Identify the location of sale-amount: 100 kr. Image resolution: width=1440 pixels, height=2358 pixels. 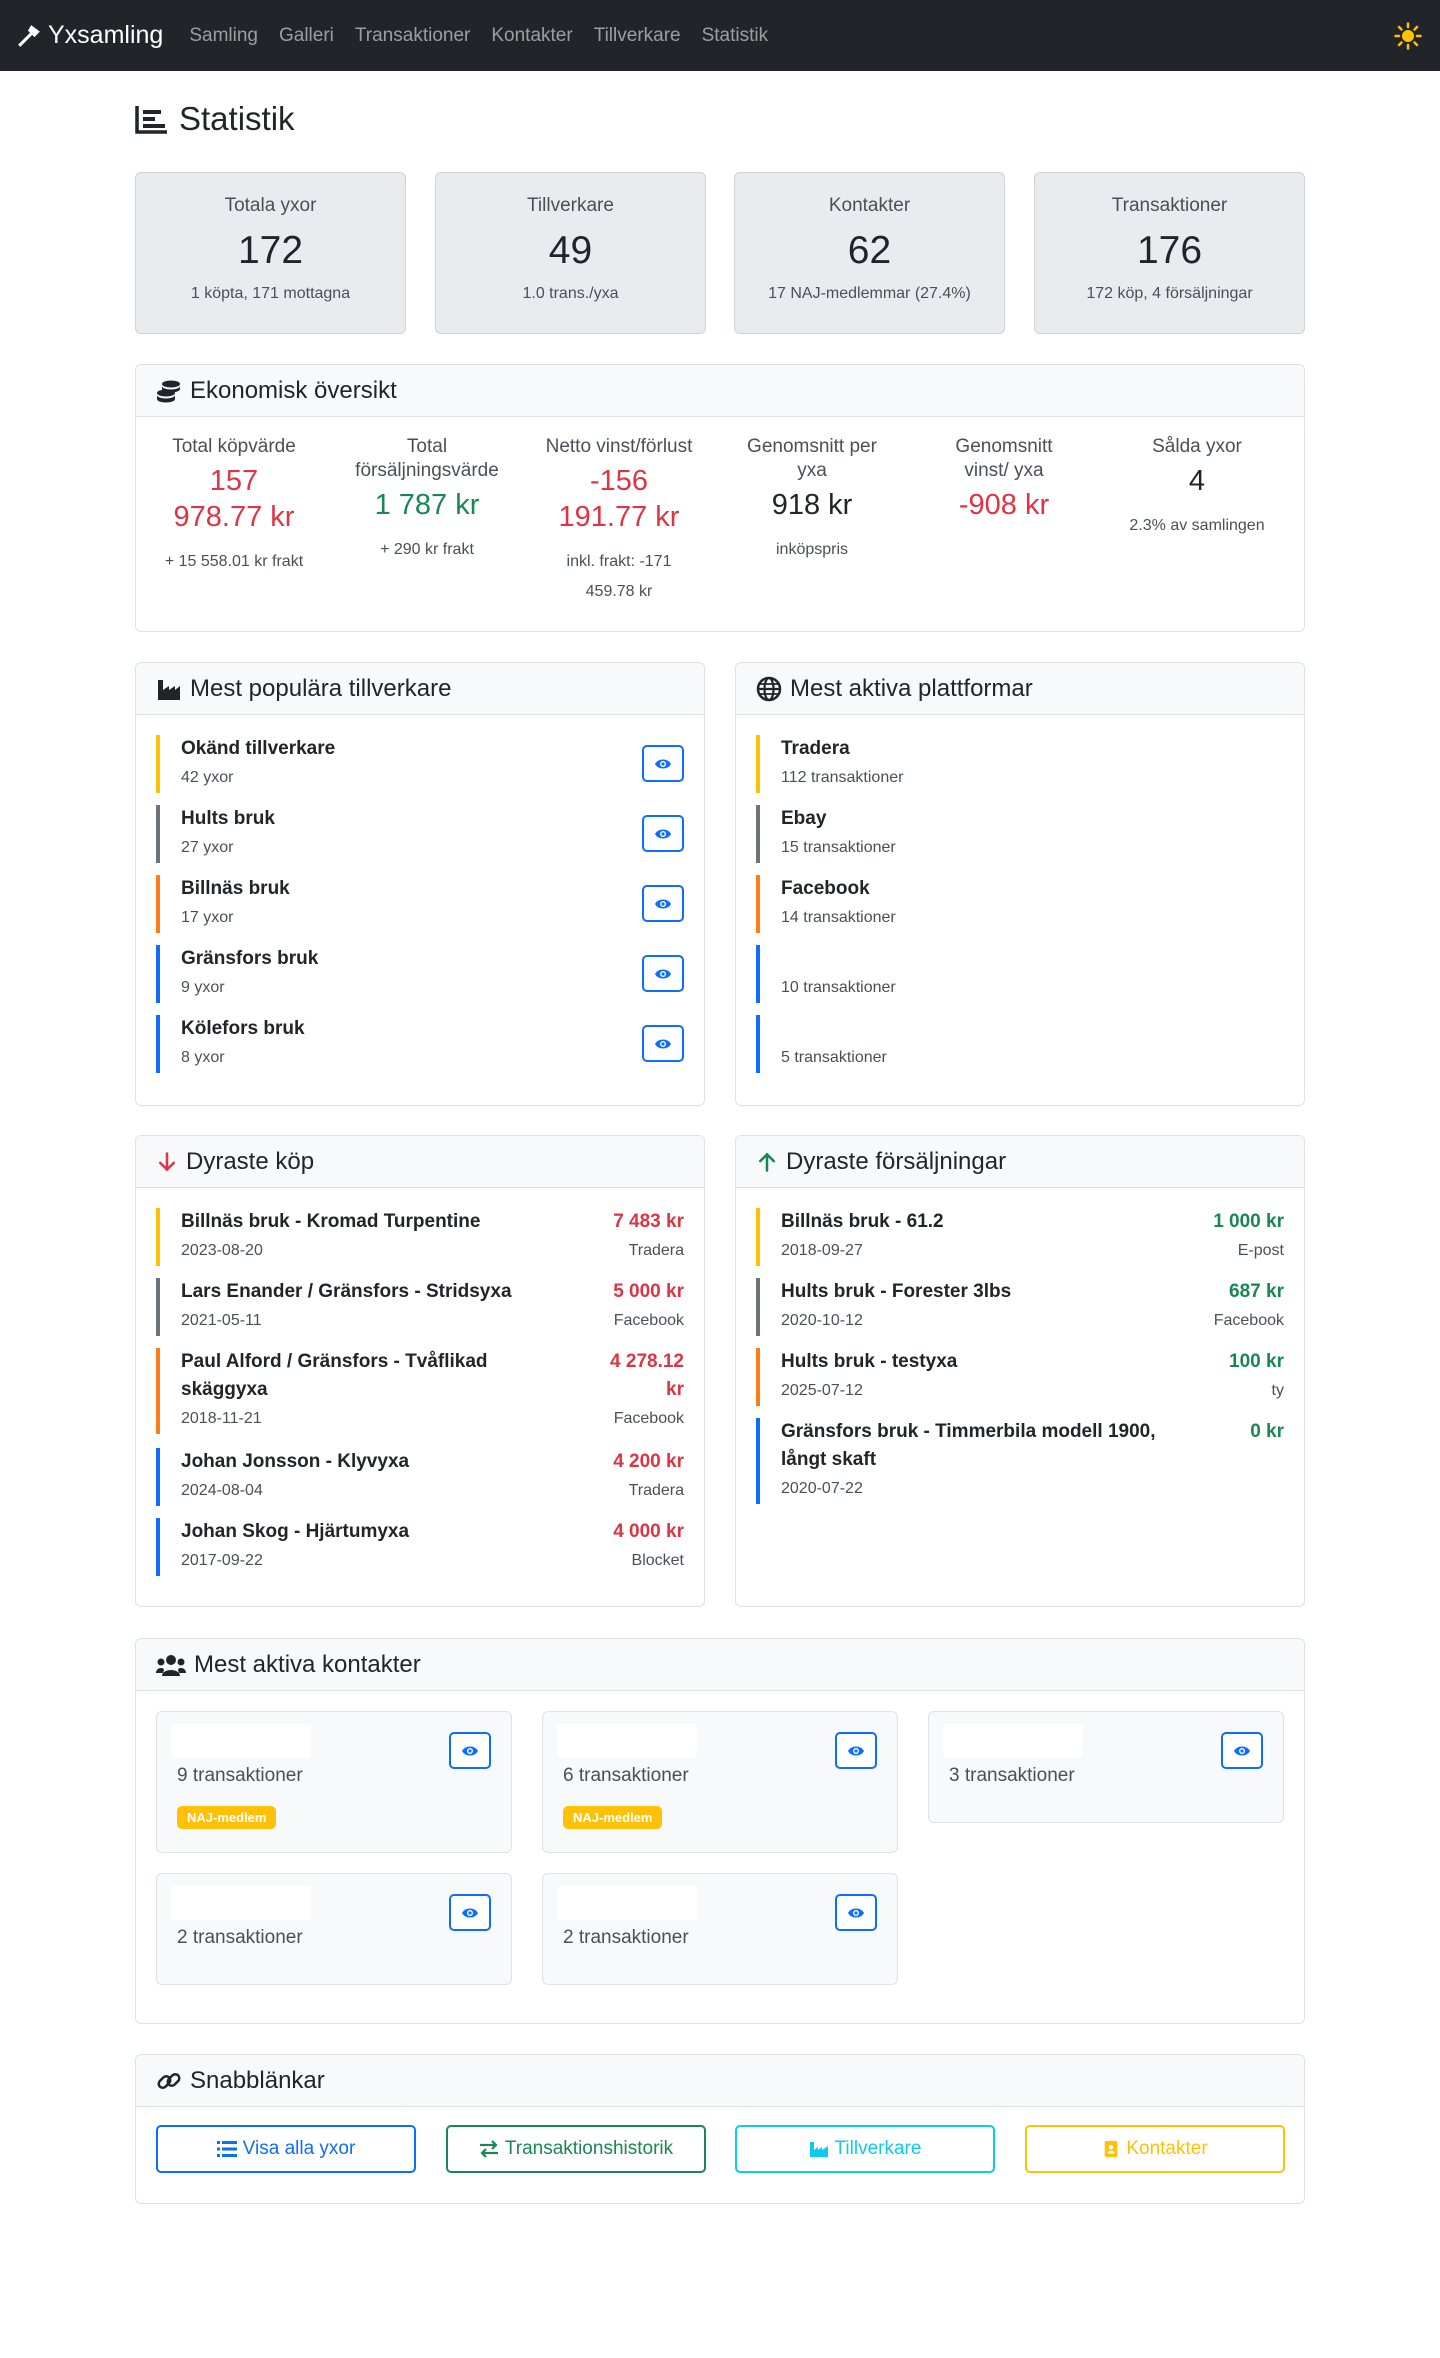
(1256, 1361).